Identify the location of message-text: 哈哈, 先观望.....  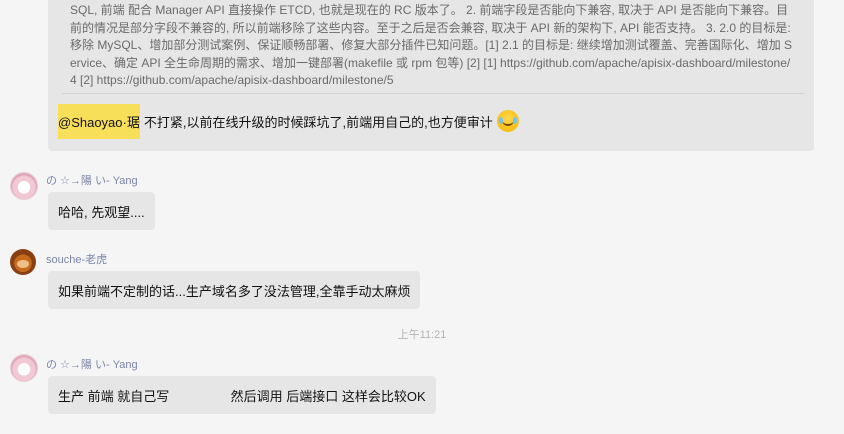
(101, 212).